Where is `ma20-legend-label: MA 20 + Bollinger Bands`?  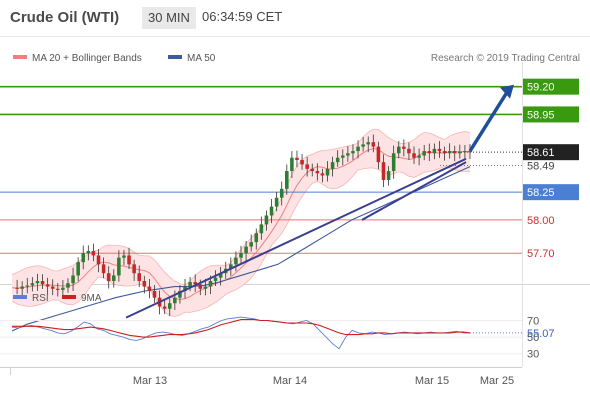
ma20-legend-label: MA 20 + Bollinger Bands is located at coordinates (87, 58).